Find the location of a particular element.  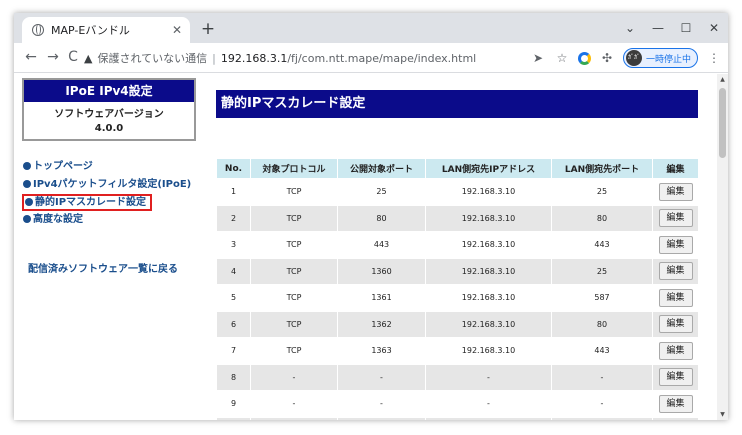

scroll-thumb is located at coordinates (722, 123).